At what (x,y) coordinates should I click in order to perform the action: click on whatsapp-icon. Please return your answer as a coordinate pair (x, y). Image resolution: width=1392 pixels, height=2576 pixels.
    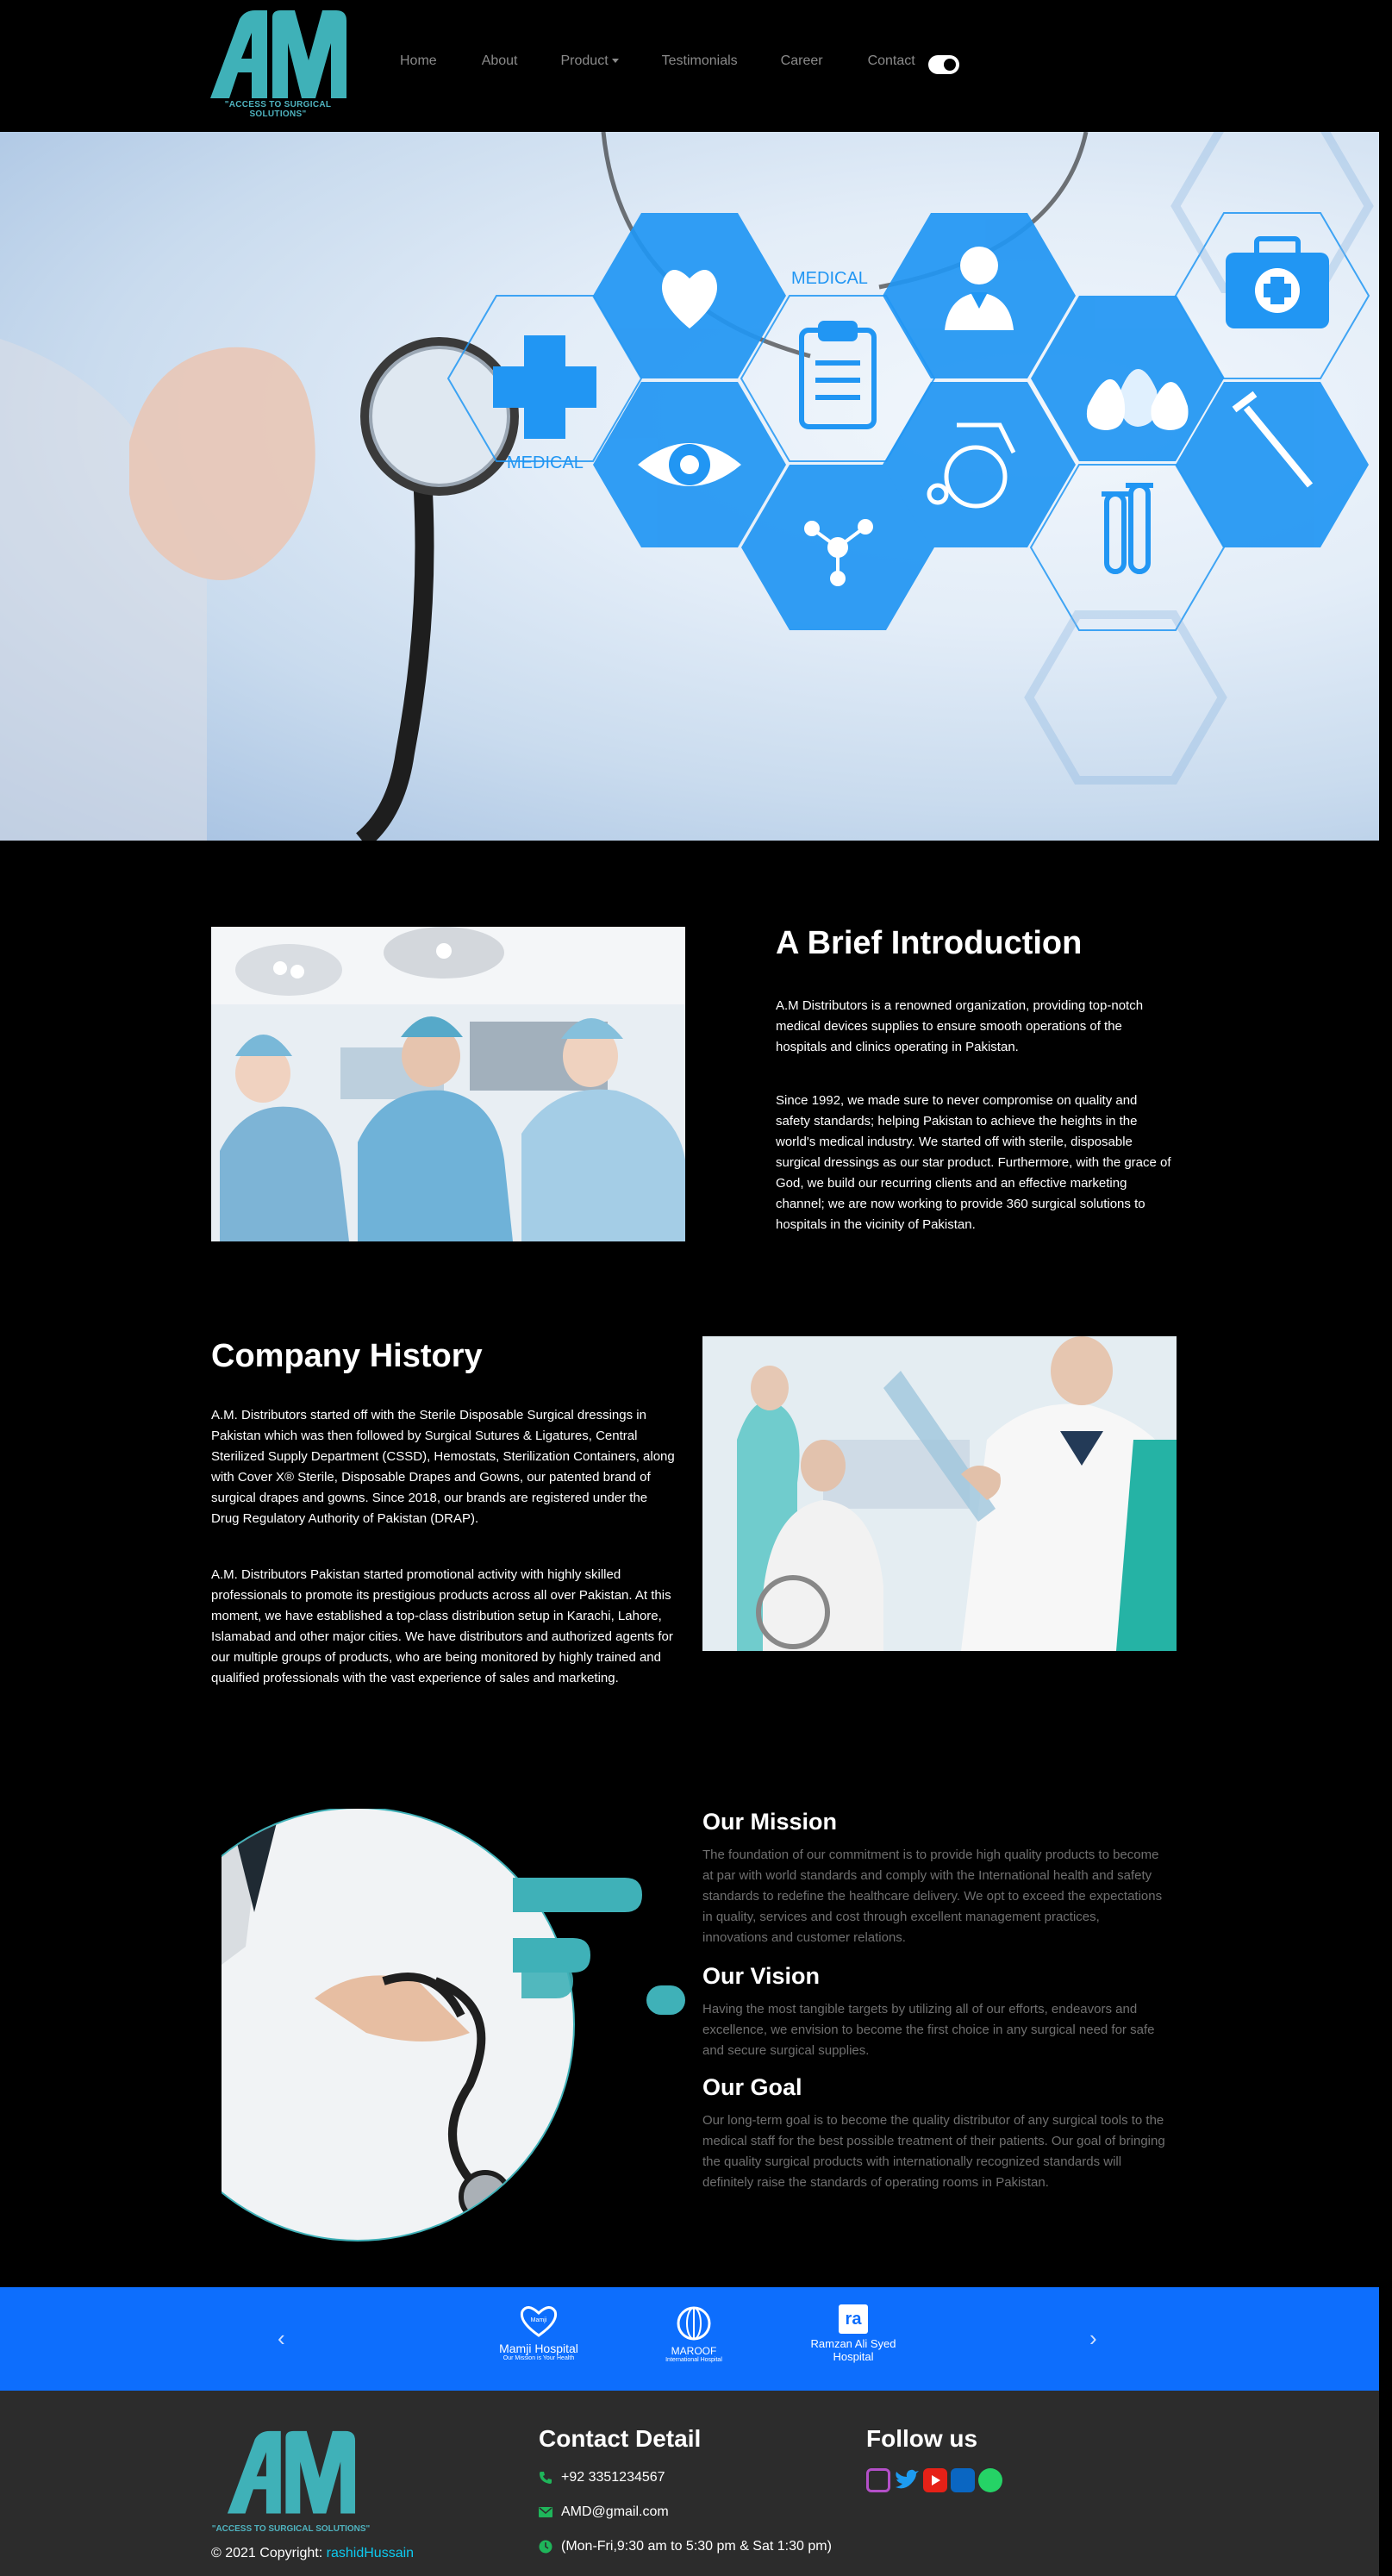
    Looking at the image, I should click on (990, 2480).